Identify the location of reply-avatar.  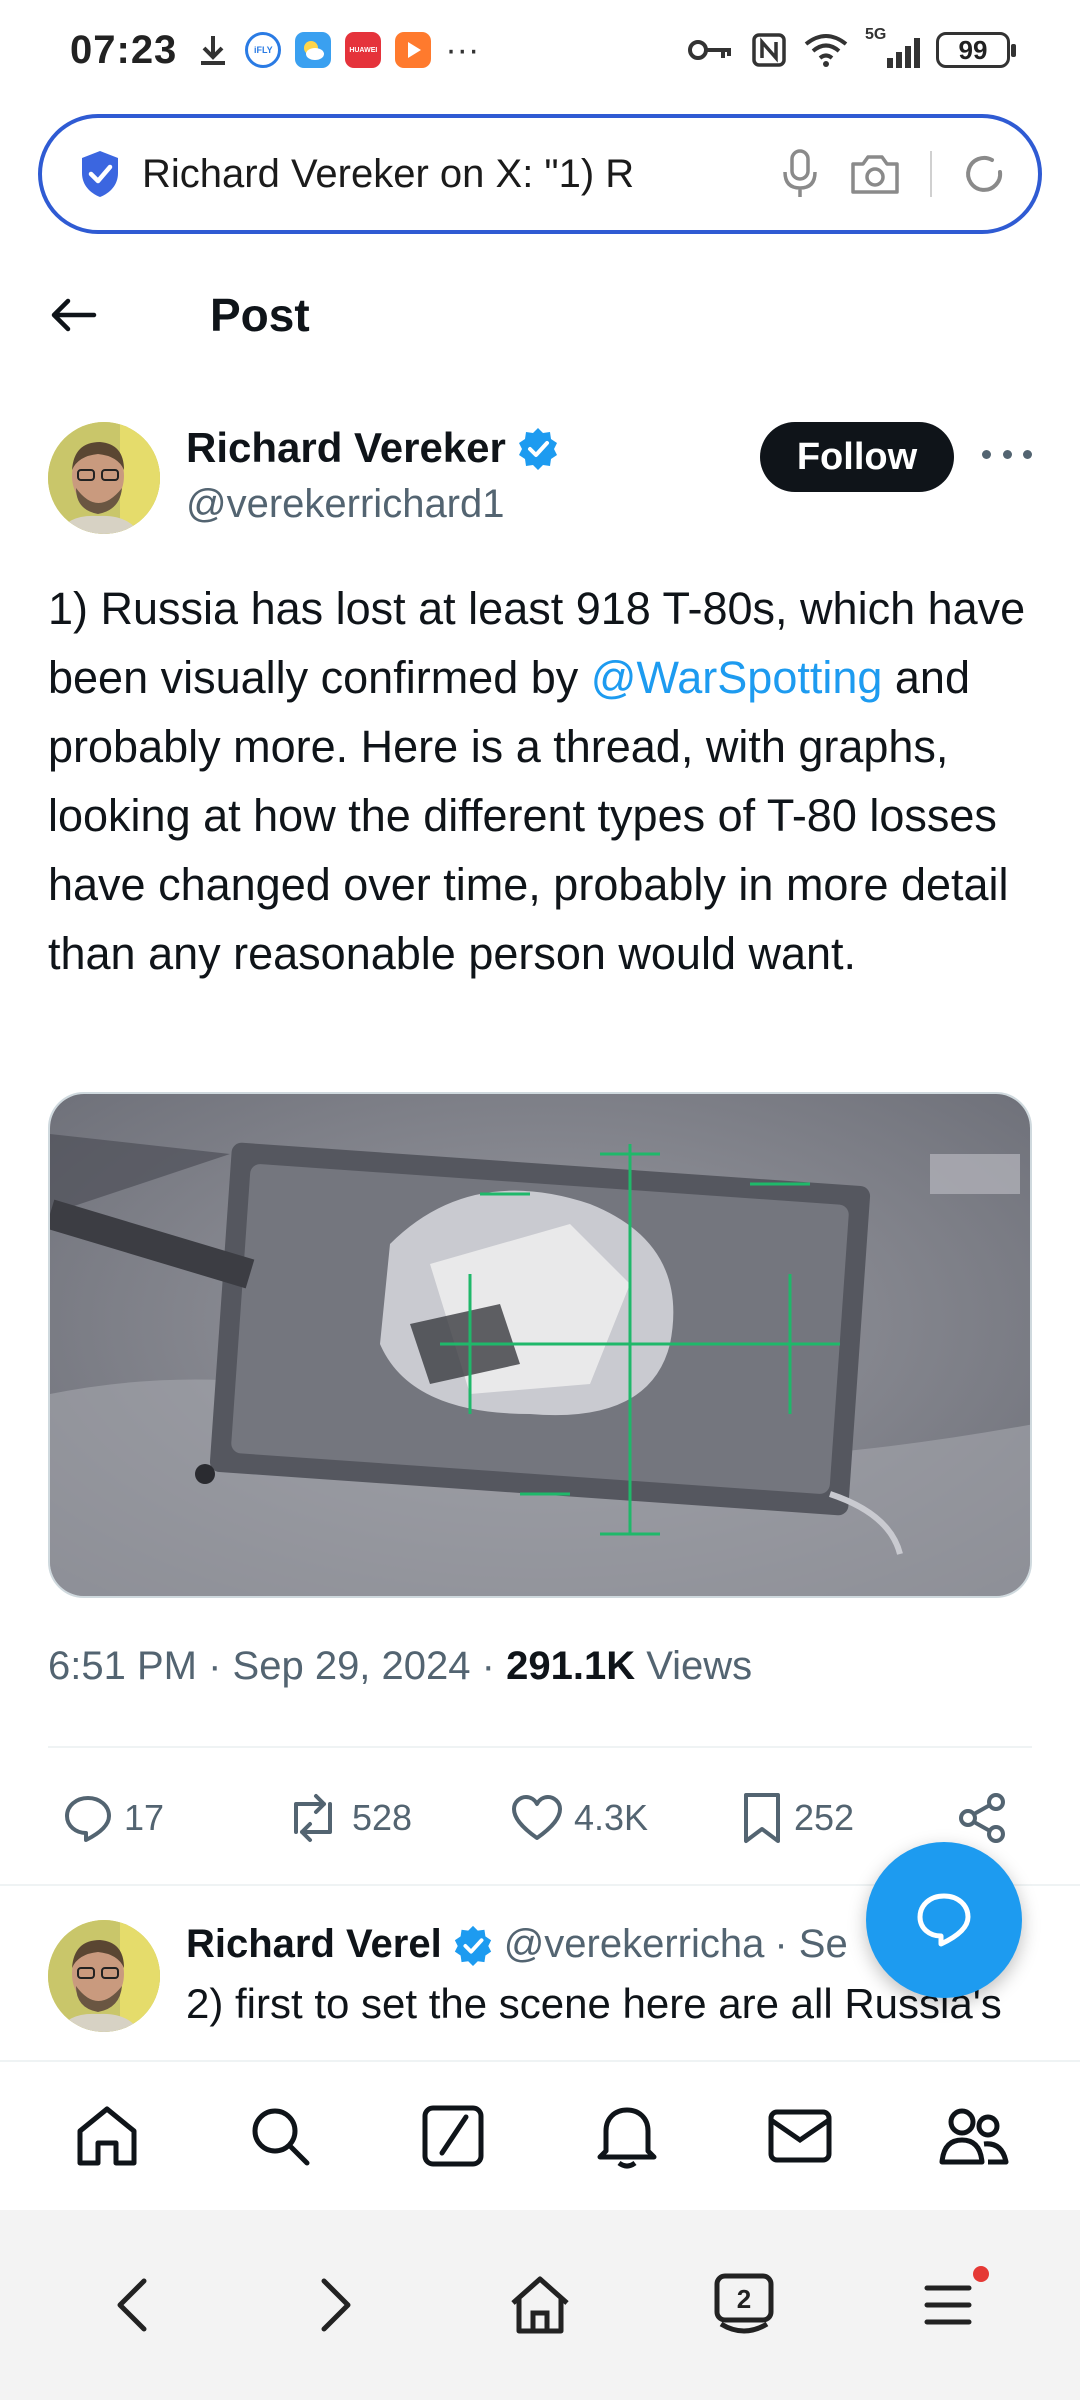
(104, 1976).